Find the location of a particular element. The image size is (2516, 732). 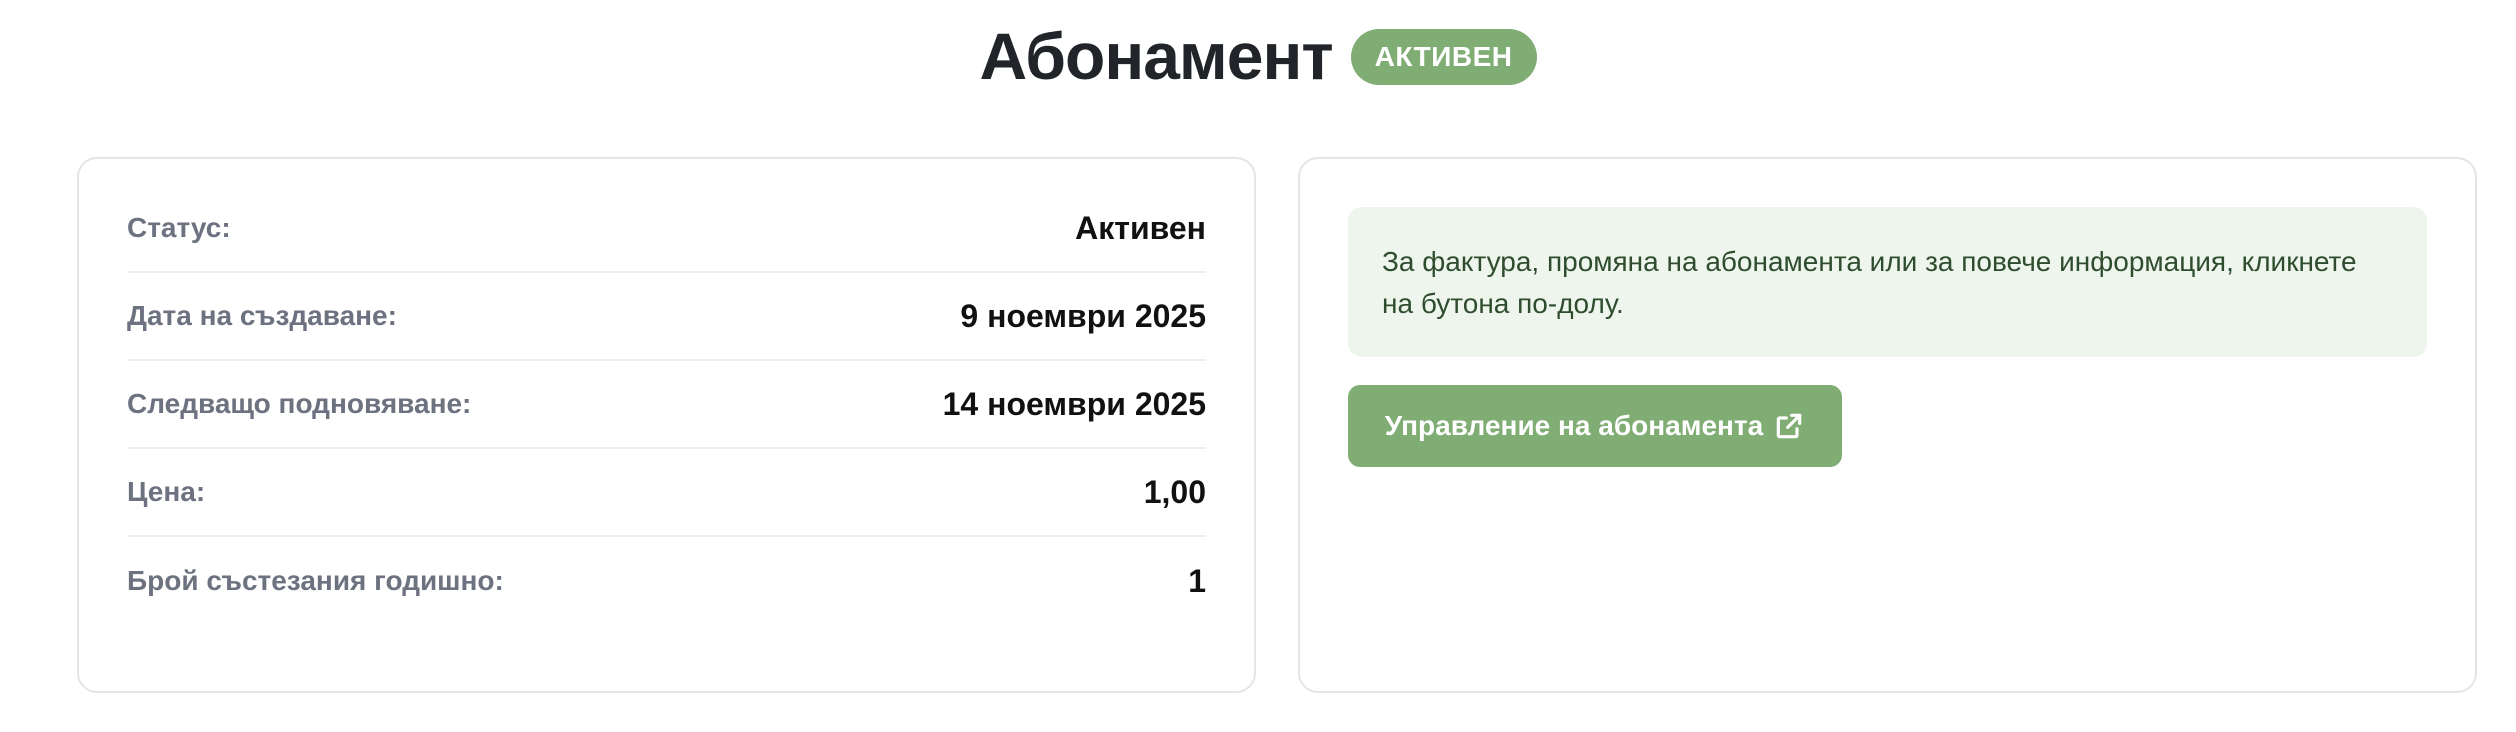

detail-row-created-date: Дата на създаване: 9 ноември 2025 is located at coordinates (666, 317).